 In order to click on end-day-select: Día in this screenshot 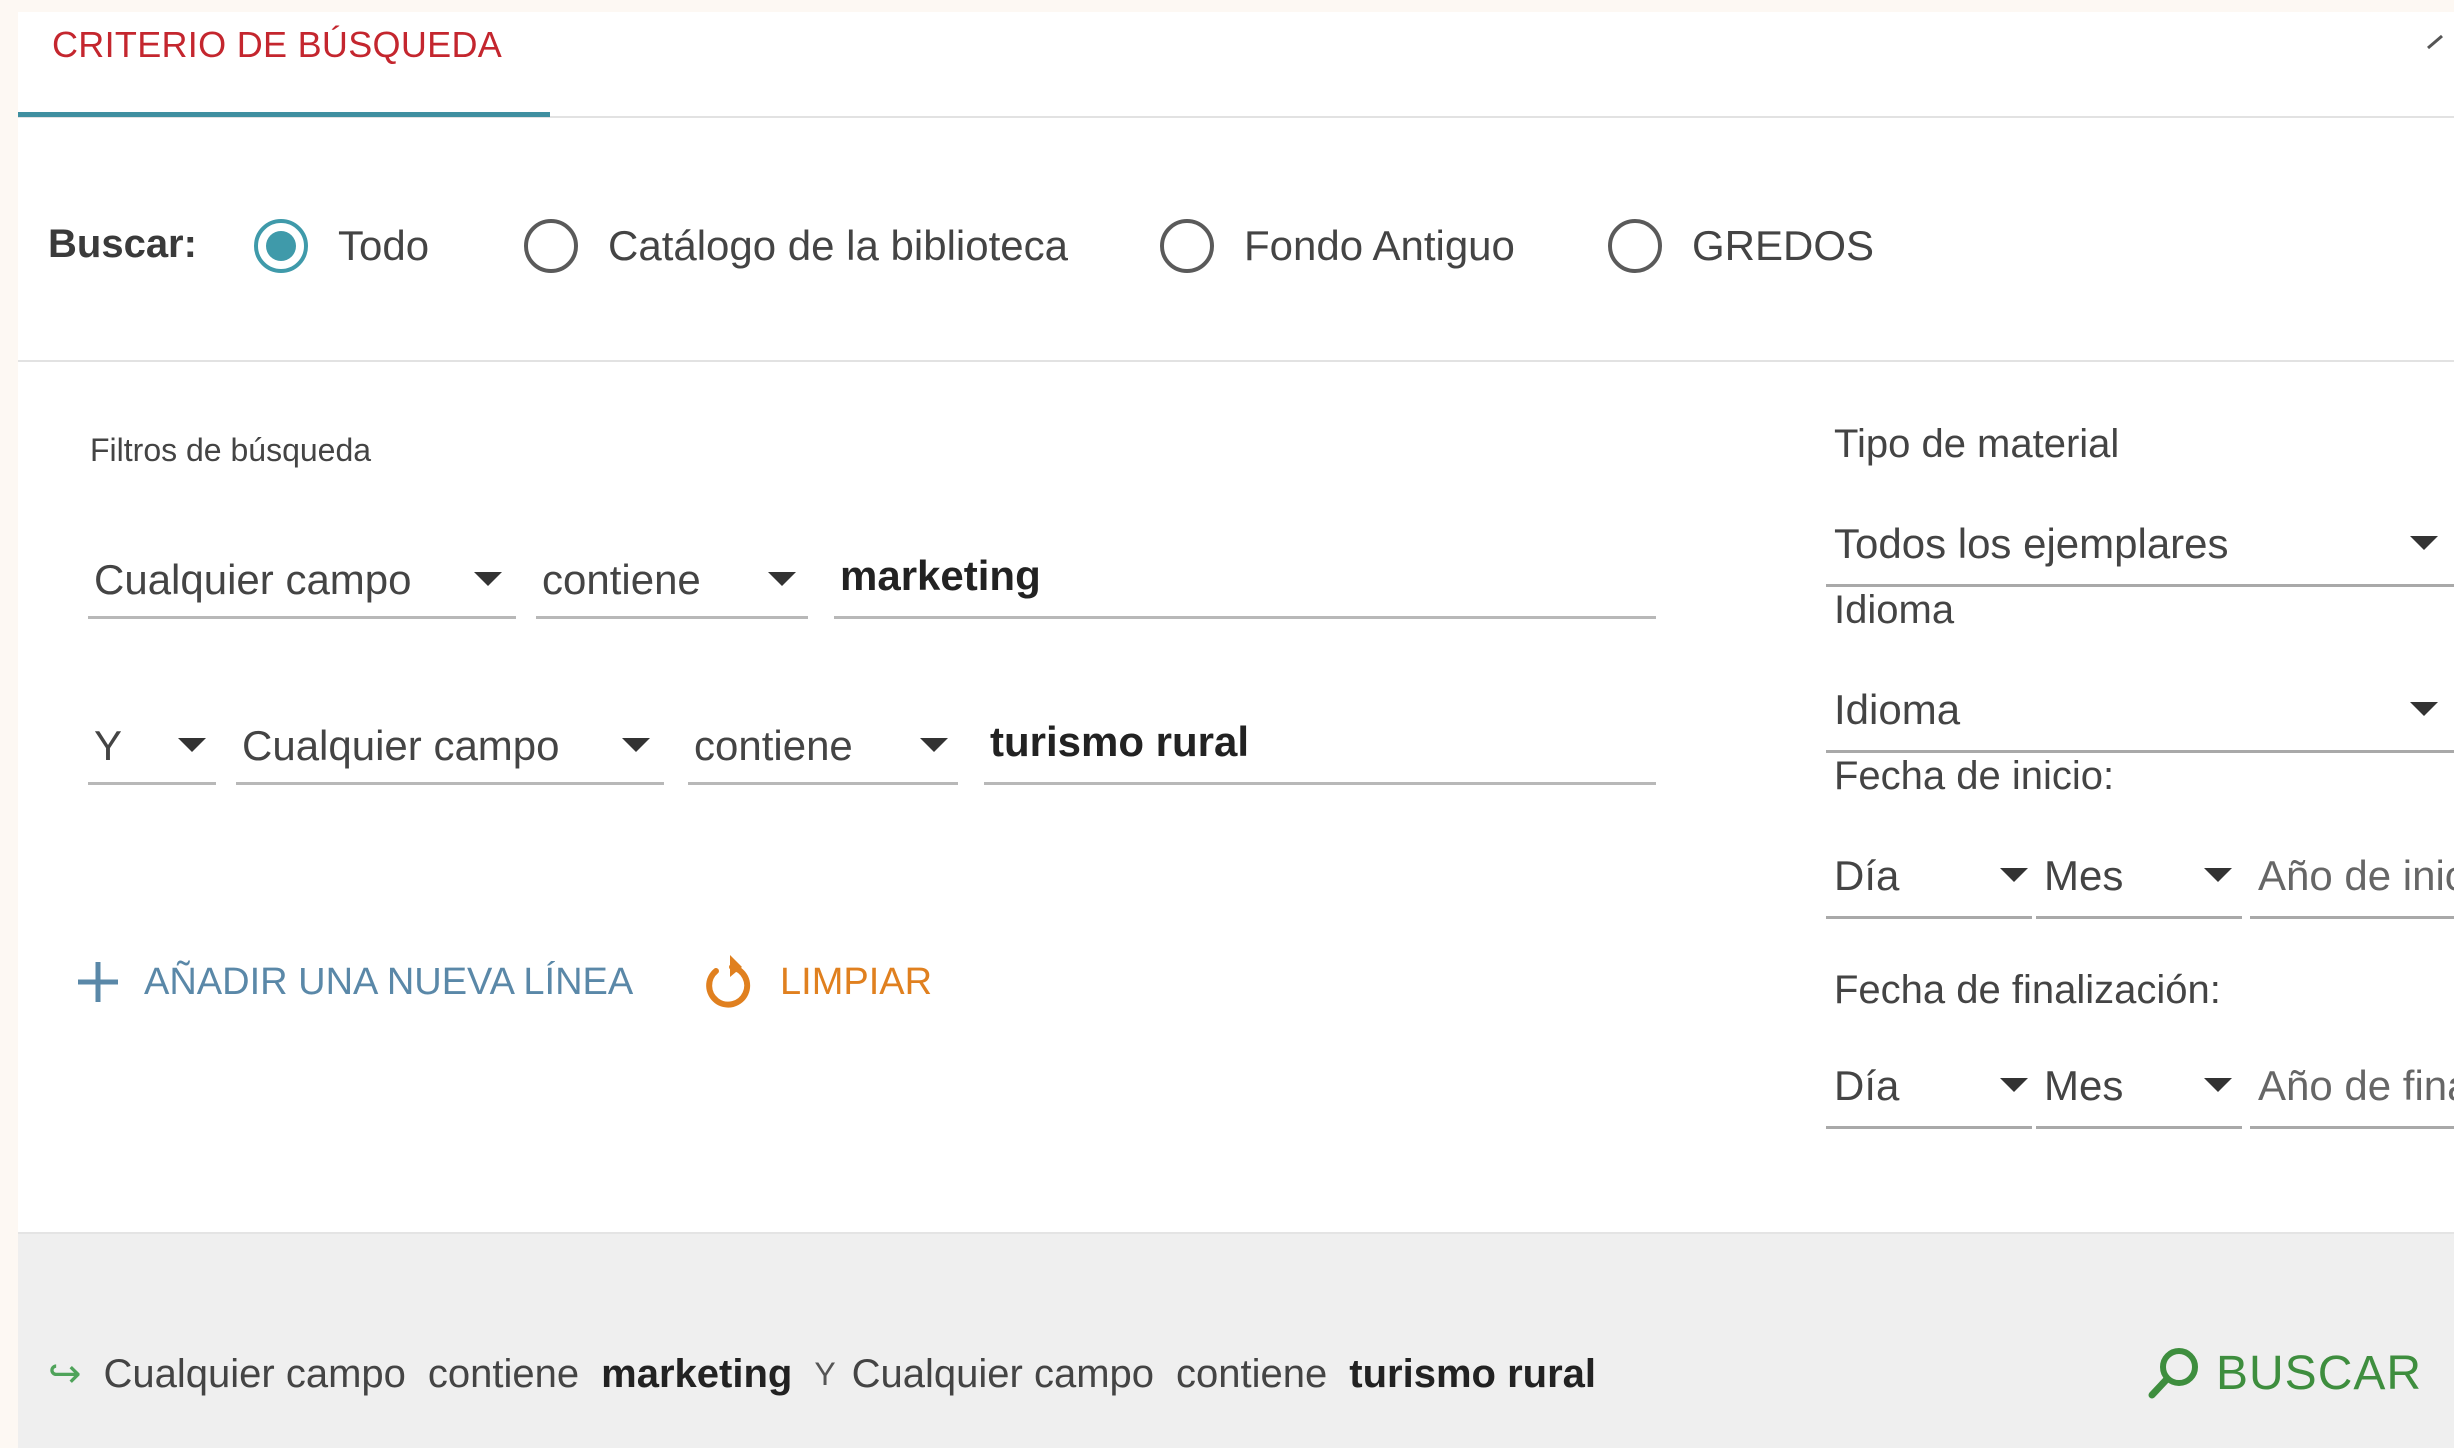, I will do `click(1929, 1086)`.